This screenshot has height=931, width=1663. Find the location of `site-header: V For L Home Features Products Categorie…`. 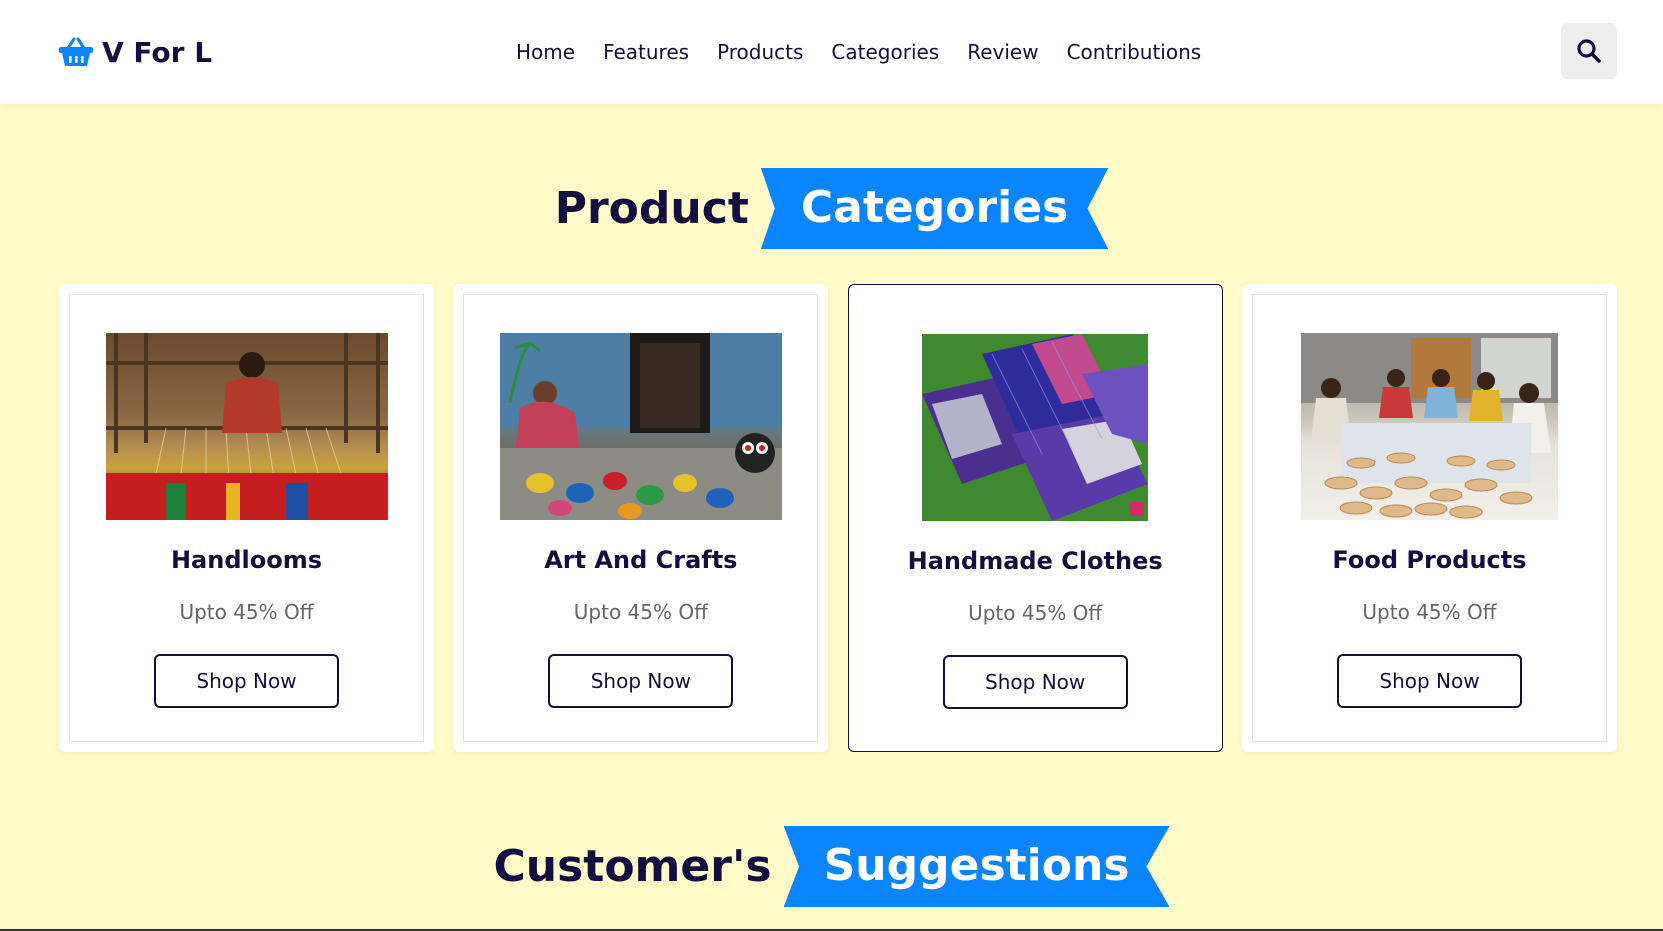

site-header: V For L Home Features Products Categorie… is located at coordinates (831, 52).